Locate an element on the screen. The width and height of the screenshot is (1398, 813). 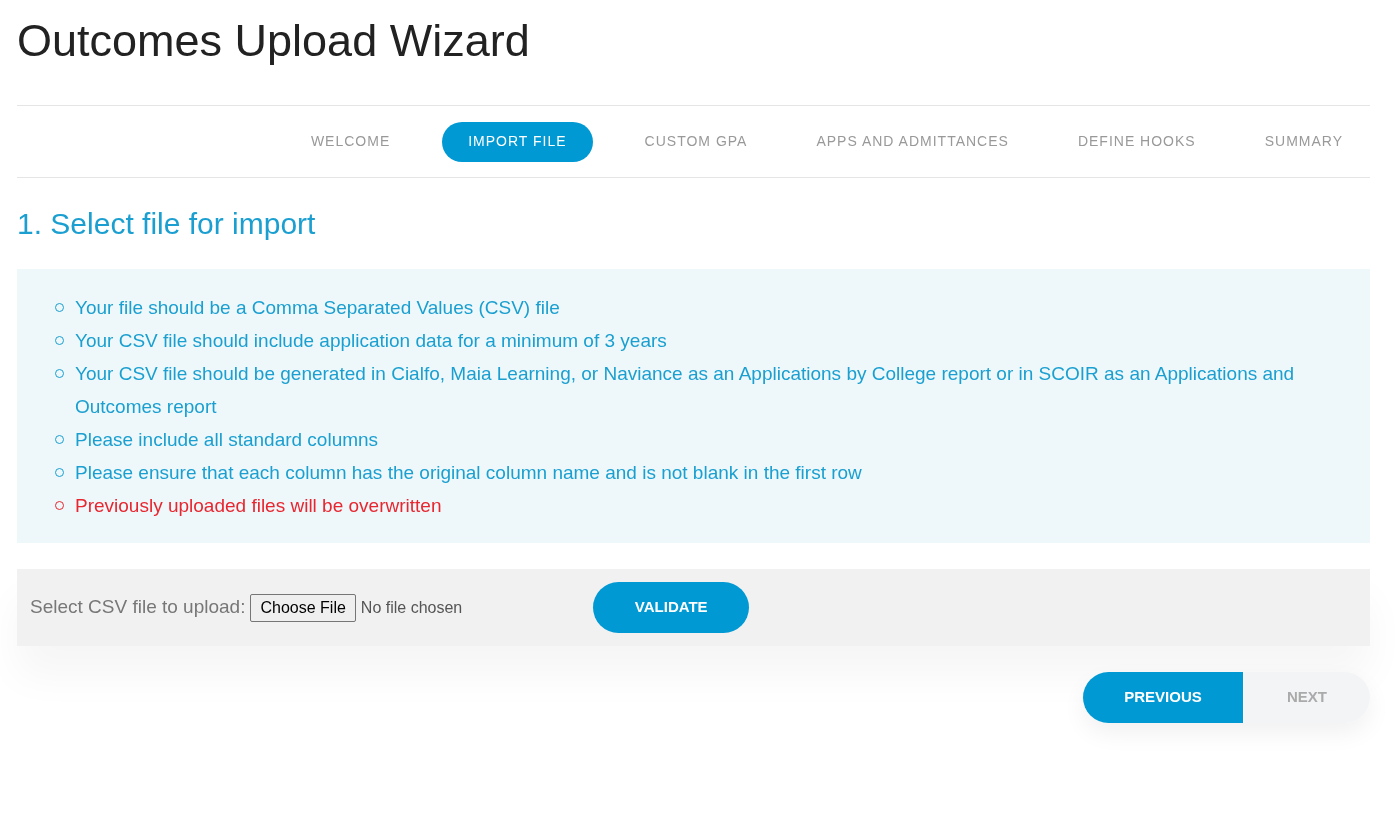
instruction-text: Please include all standard columns is located at coordinates (227, 440).